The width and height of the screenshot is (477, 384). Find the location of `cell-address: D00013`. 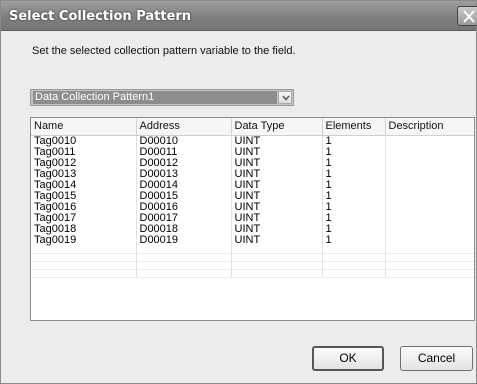

cell-address: D00013 is located at coordinates (184, 174).